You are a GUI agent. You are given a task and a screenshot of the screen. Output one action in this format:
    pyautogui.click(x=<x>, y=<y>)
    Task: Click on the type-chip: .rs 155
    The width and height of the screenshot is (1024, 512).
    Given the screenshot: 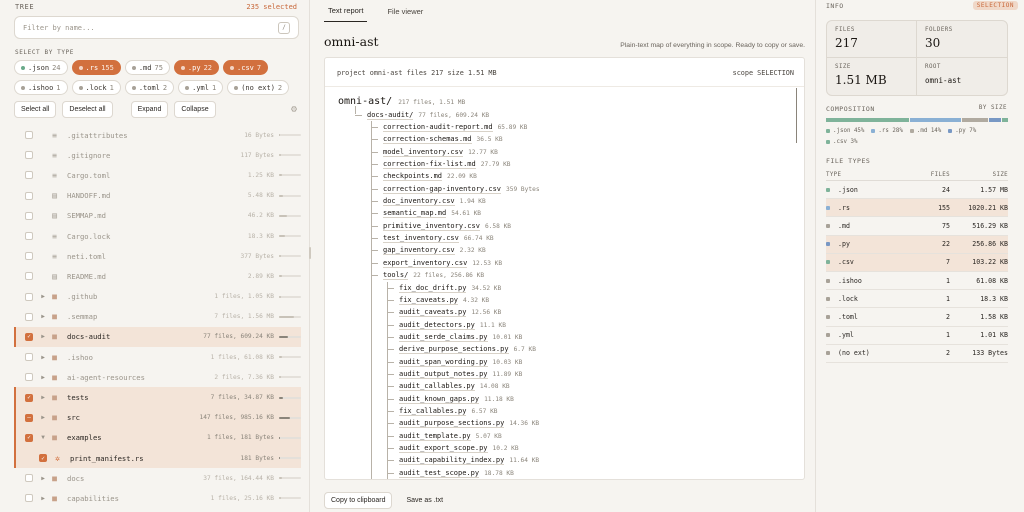 What is the action you would take?
    pyautogui.click(x=96, y=67)
    